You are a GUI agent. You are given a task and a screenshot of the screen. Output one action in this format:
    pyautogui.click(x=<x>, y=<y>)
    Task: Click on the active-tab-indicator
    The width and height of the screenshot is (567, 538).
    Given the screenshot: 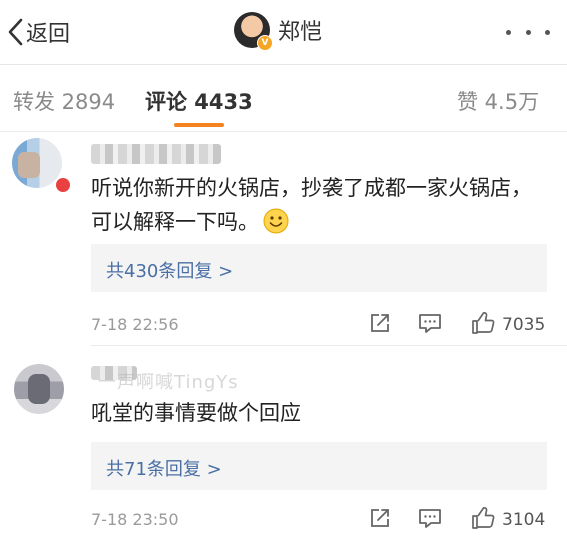 What is the action you would take?
    pyautogui.click(x=199, y=125)
    